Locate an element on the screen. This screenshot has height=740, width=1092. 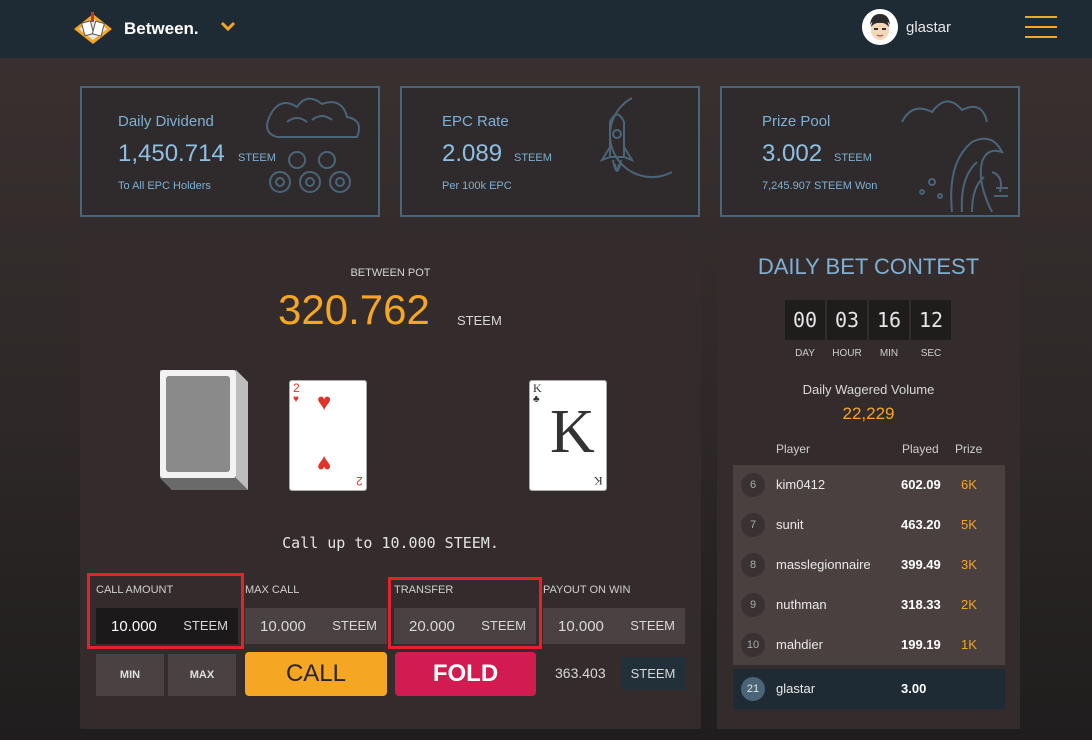
rank-badge: 10 is located at coordinates (753, 645).